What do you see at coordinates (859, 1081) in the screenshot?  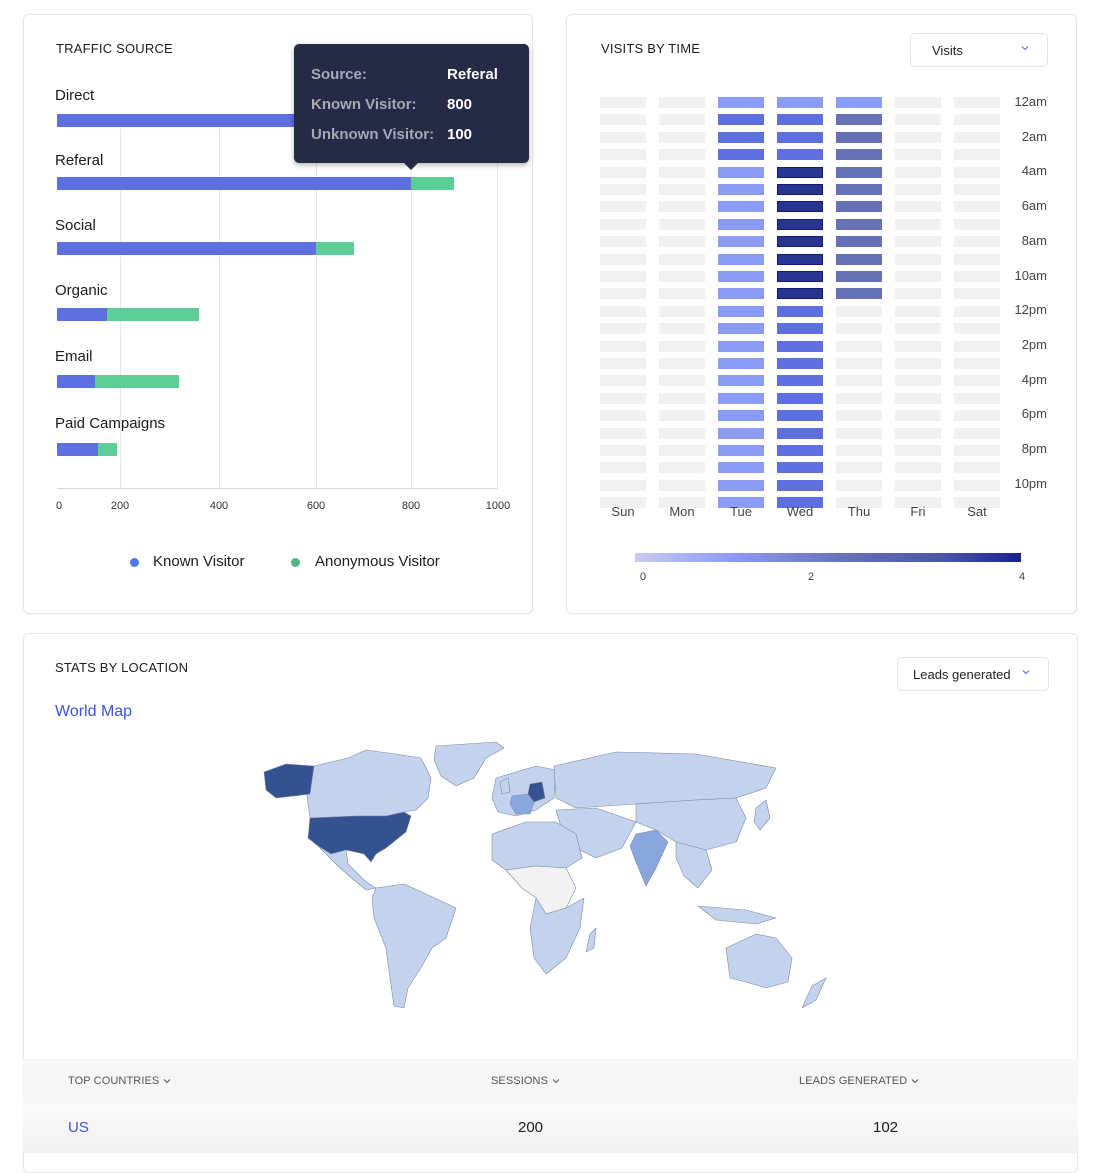 I see `th-leads-generated: LEADS GENERATED` at bounding box center [859, 1081].